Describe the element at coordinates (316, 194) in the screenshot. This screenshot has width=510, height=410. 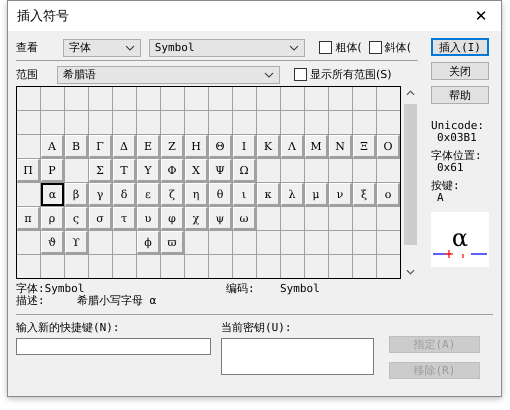
I see `symbol-cell: μ` at that location.